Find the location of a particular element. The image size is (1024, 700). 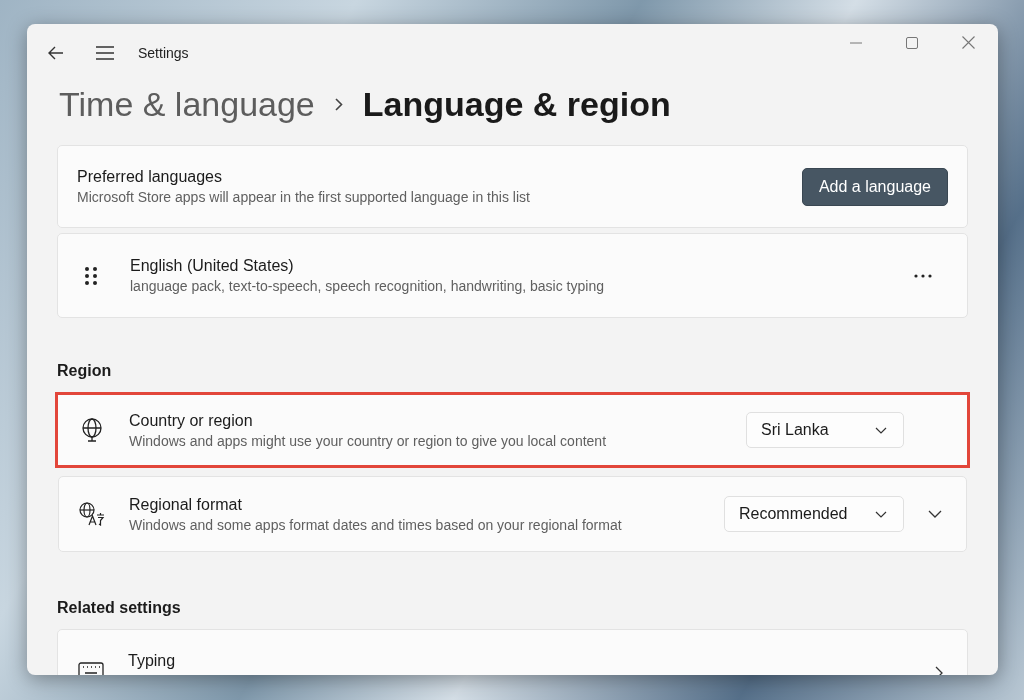

language-name: English (United States) is located at coordinates (212, 266).